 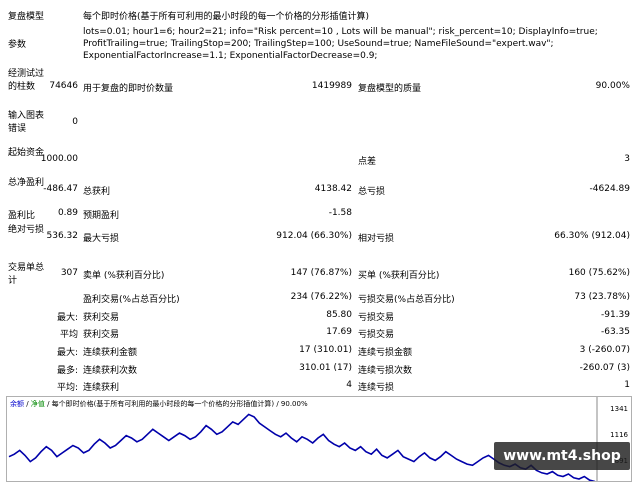 I want to click on gross-loss-value: -4624.89, so click(x=609, y=189).